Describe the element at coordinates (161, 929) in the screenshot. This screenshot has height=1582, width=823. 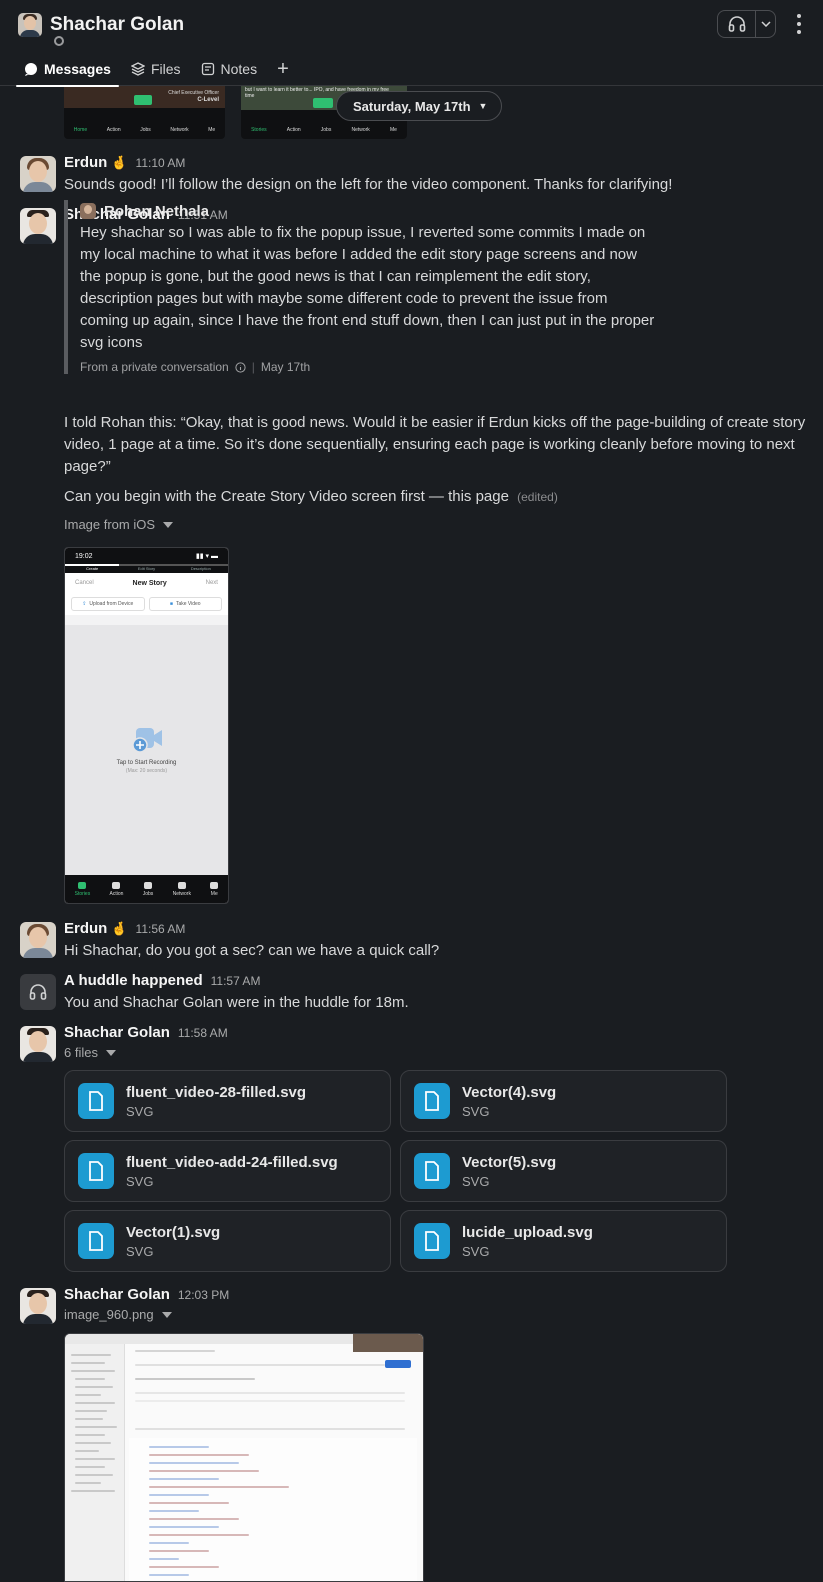
I see `timestamp: 11:56 AM` at that location.